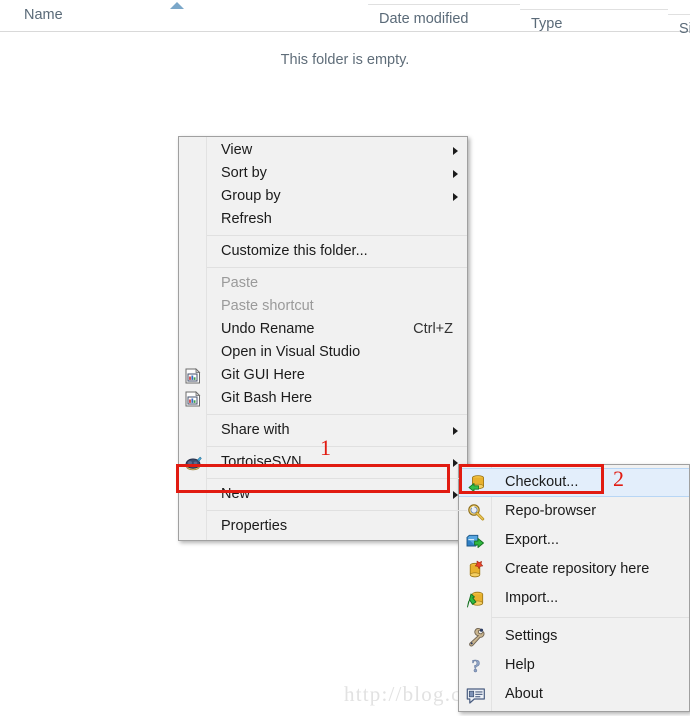 The image size is (690, 716). What do you see at coordinates (323, 196) in the screenshot?
I see `menu-item-group-by: Group by` at bounding box center [323, 196].